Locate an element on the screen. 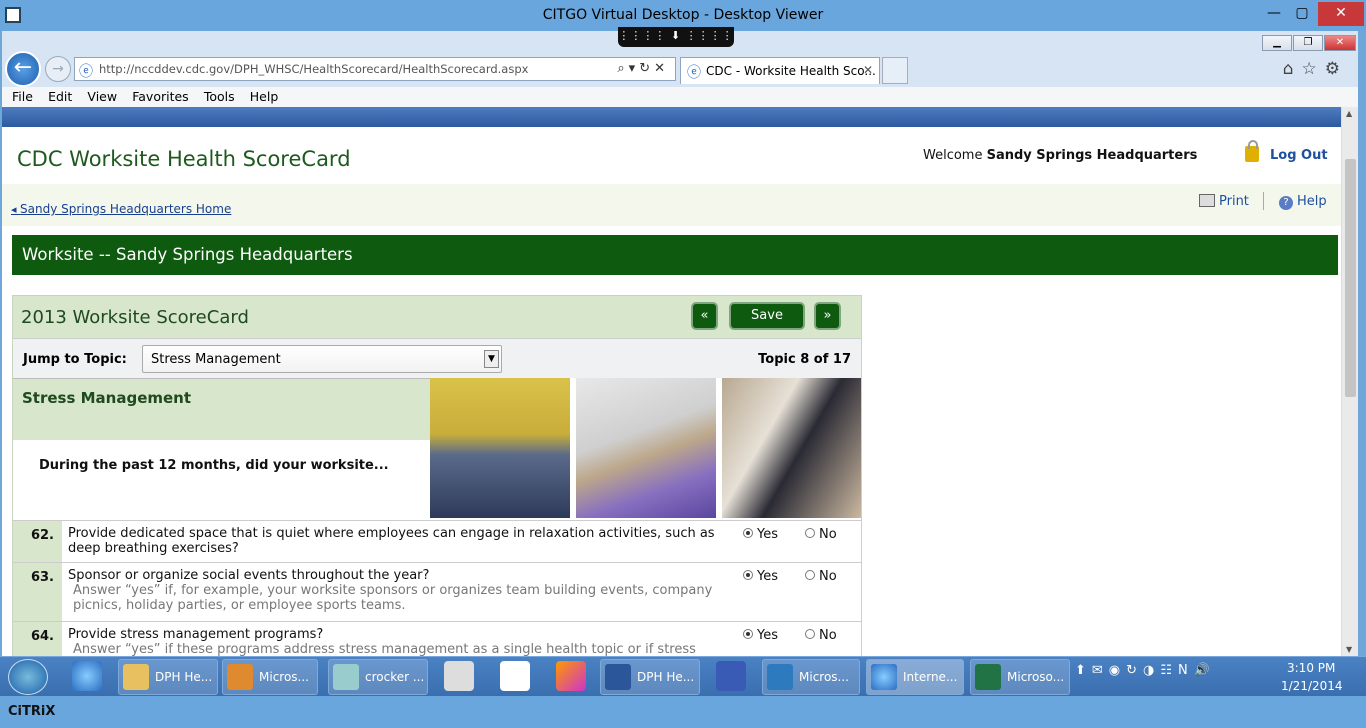  chevron-down-icon: ▼ is located at coordinates (491, 359).